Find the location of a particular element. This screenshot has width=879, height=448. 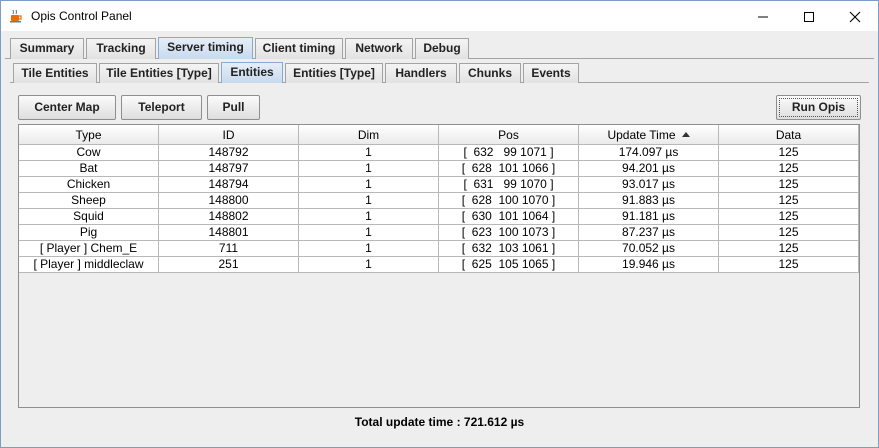

table-row: Sheep 148800 1[ 628 100 1070 ] 91.883 µs 125 is located at coordinates (439, 201).